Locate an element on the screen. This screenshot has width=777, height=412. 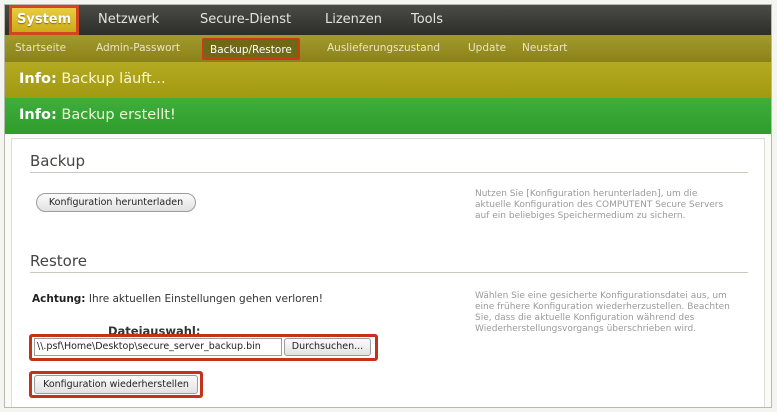
warning-label: Achtung: is located at coordinates (59, 299).